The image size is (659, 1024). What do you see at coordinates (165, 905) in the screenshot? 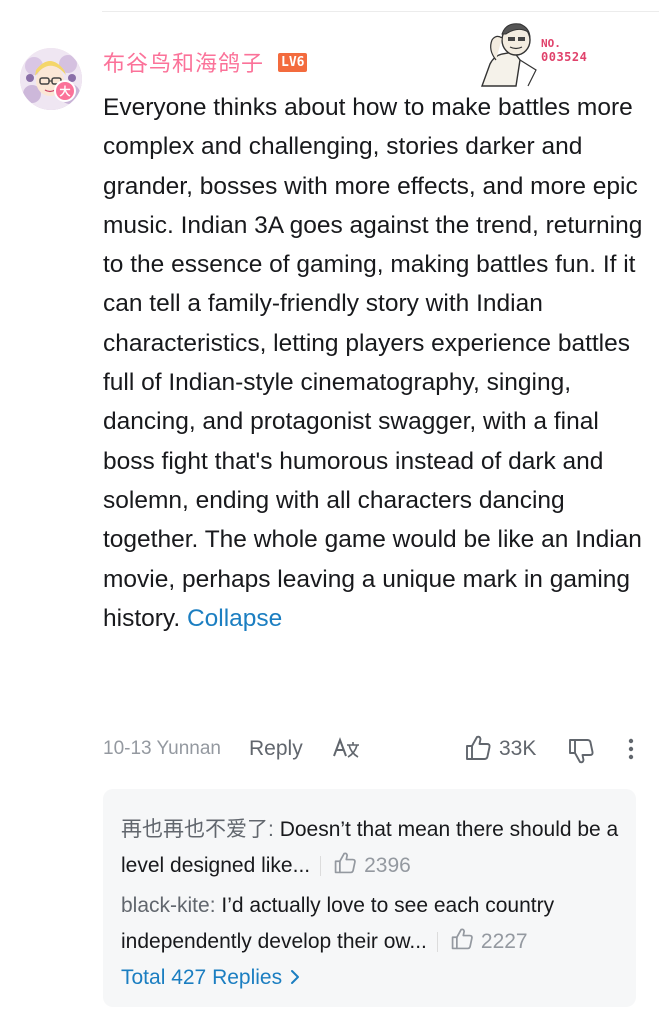
I see `reply-author: black-kite` at bounding box center [165, 905].